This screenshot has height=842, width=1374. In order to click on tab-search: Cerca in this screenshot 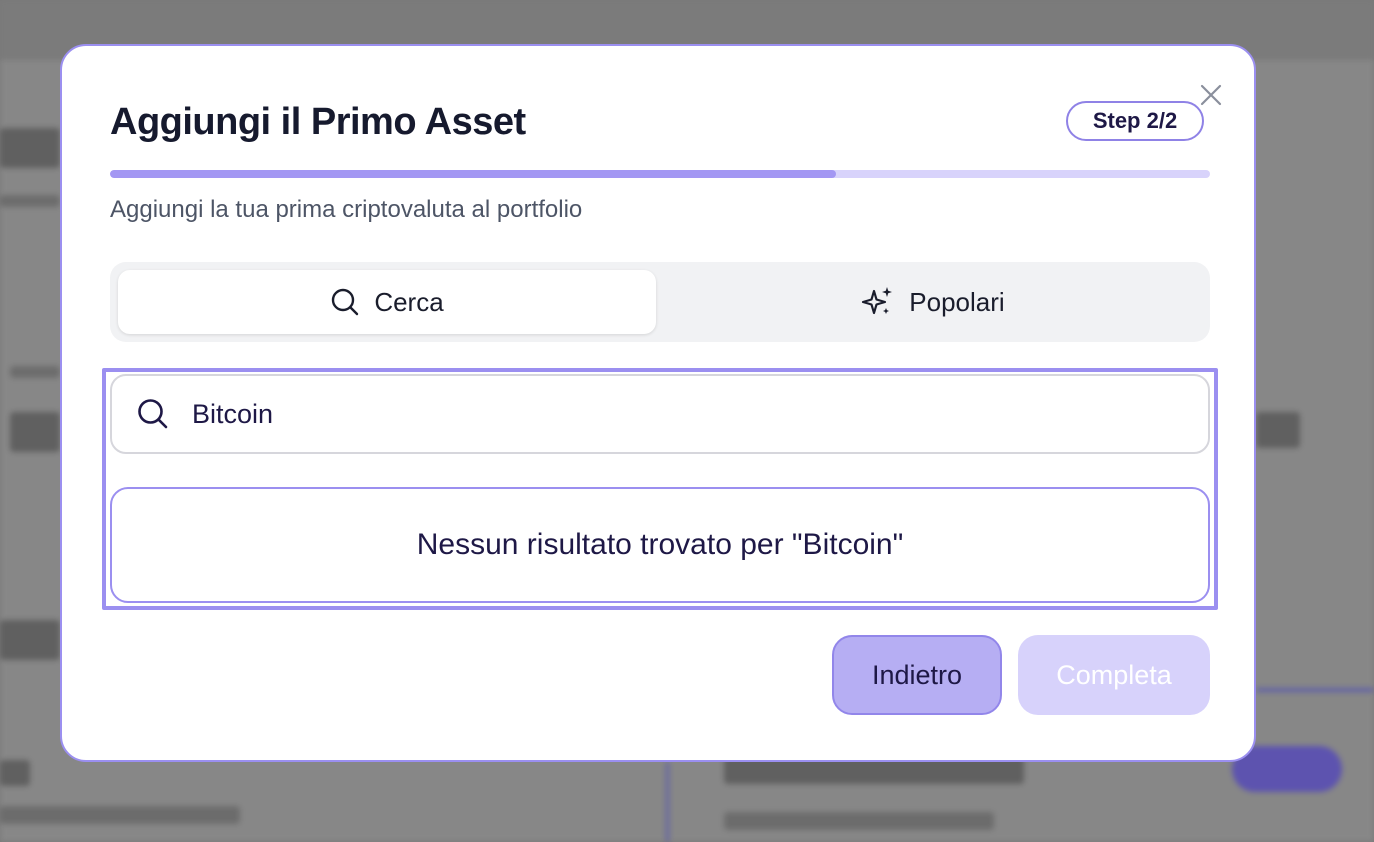, I will do `click(387, 302)`.